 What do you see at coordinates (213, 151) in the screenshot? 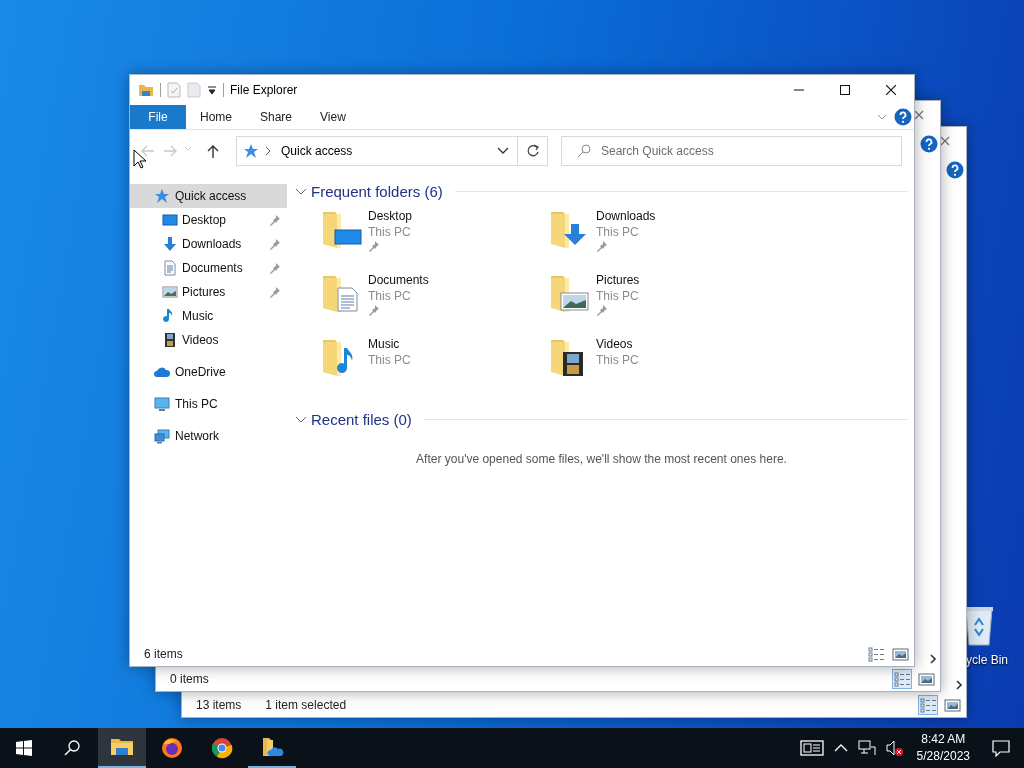
I see `up-icon` at bounding box center [213, 151].